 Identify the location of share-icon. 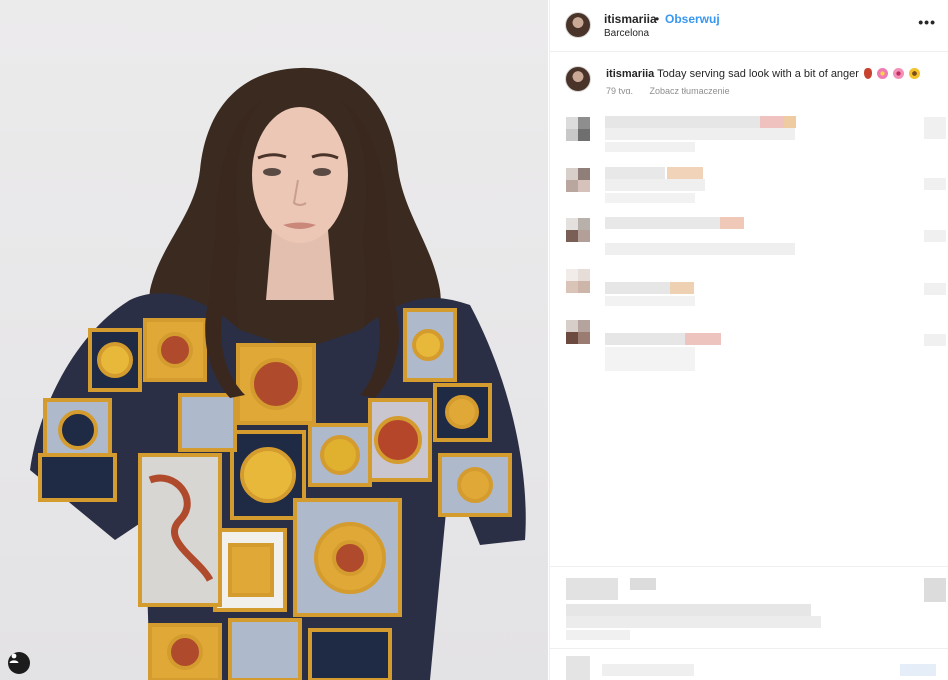
(643, 584).